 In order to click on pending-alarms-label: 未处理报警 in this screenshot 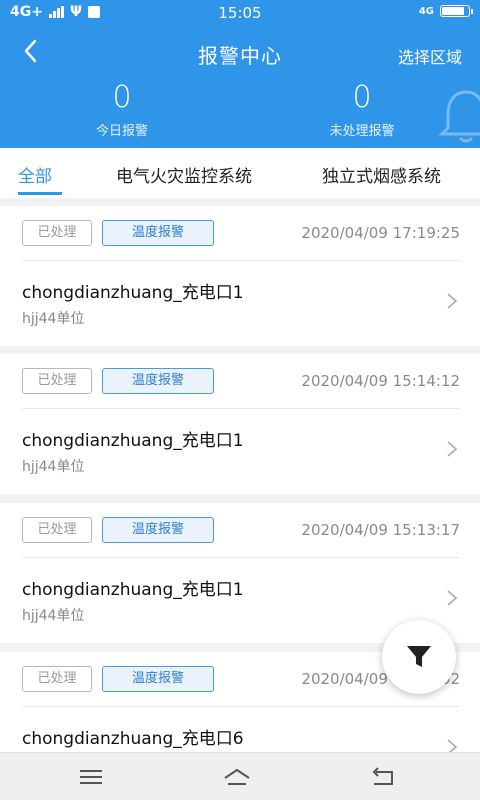, I will do `click(362, 131)`.